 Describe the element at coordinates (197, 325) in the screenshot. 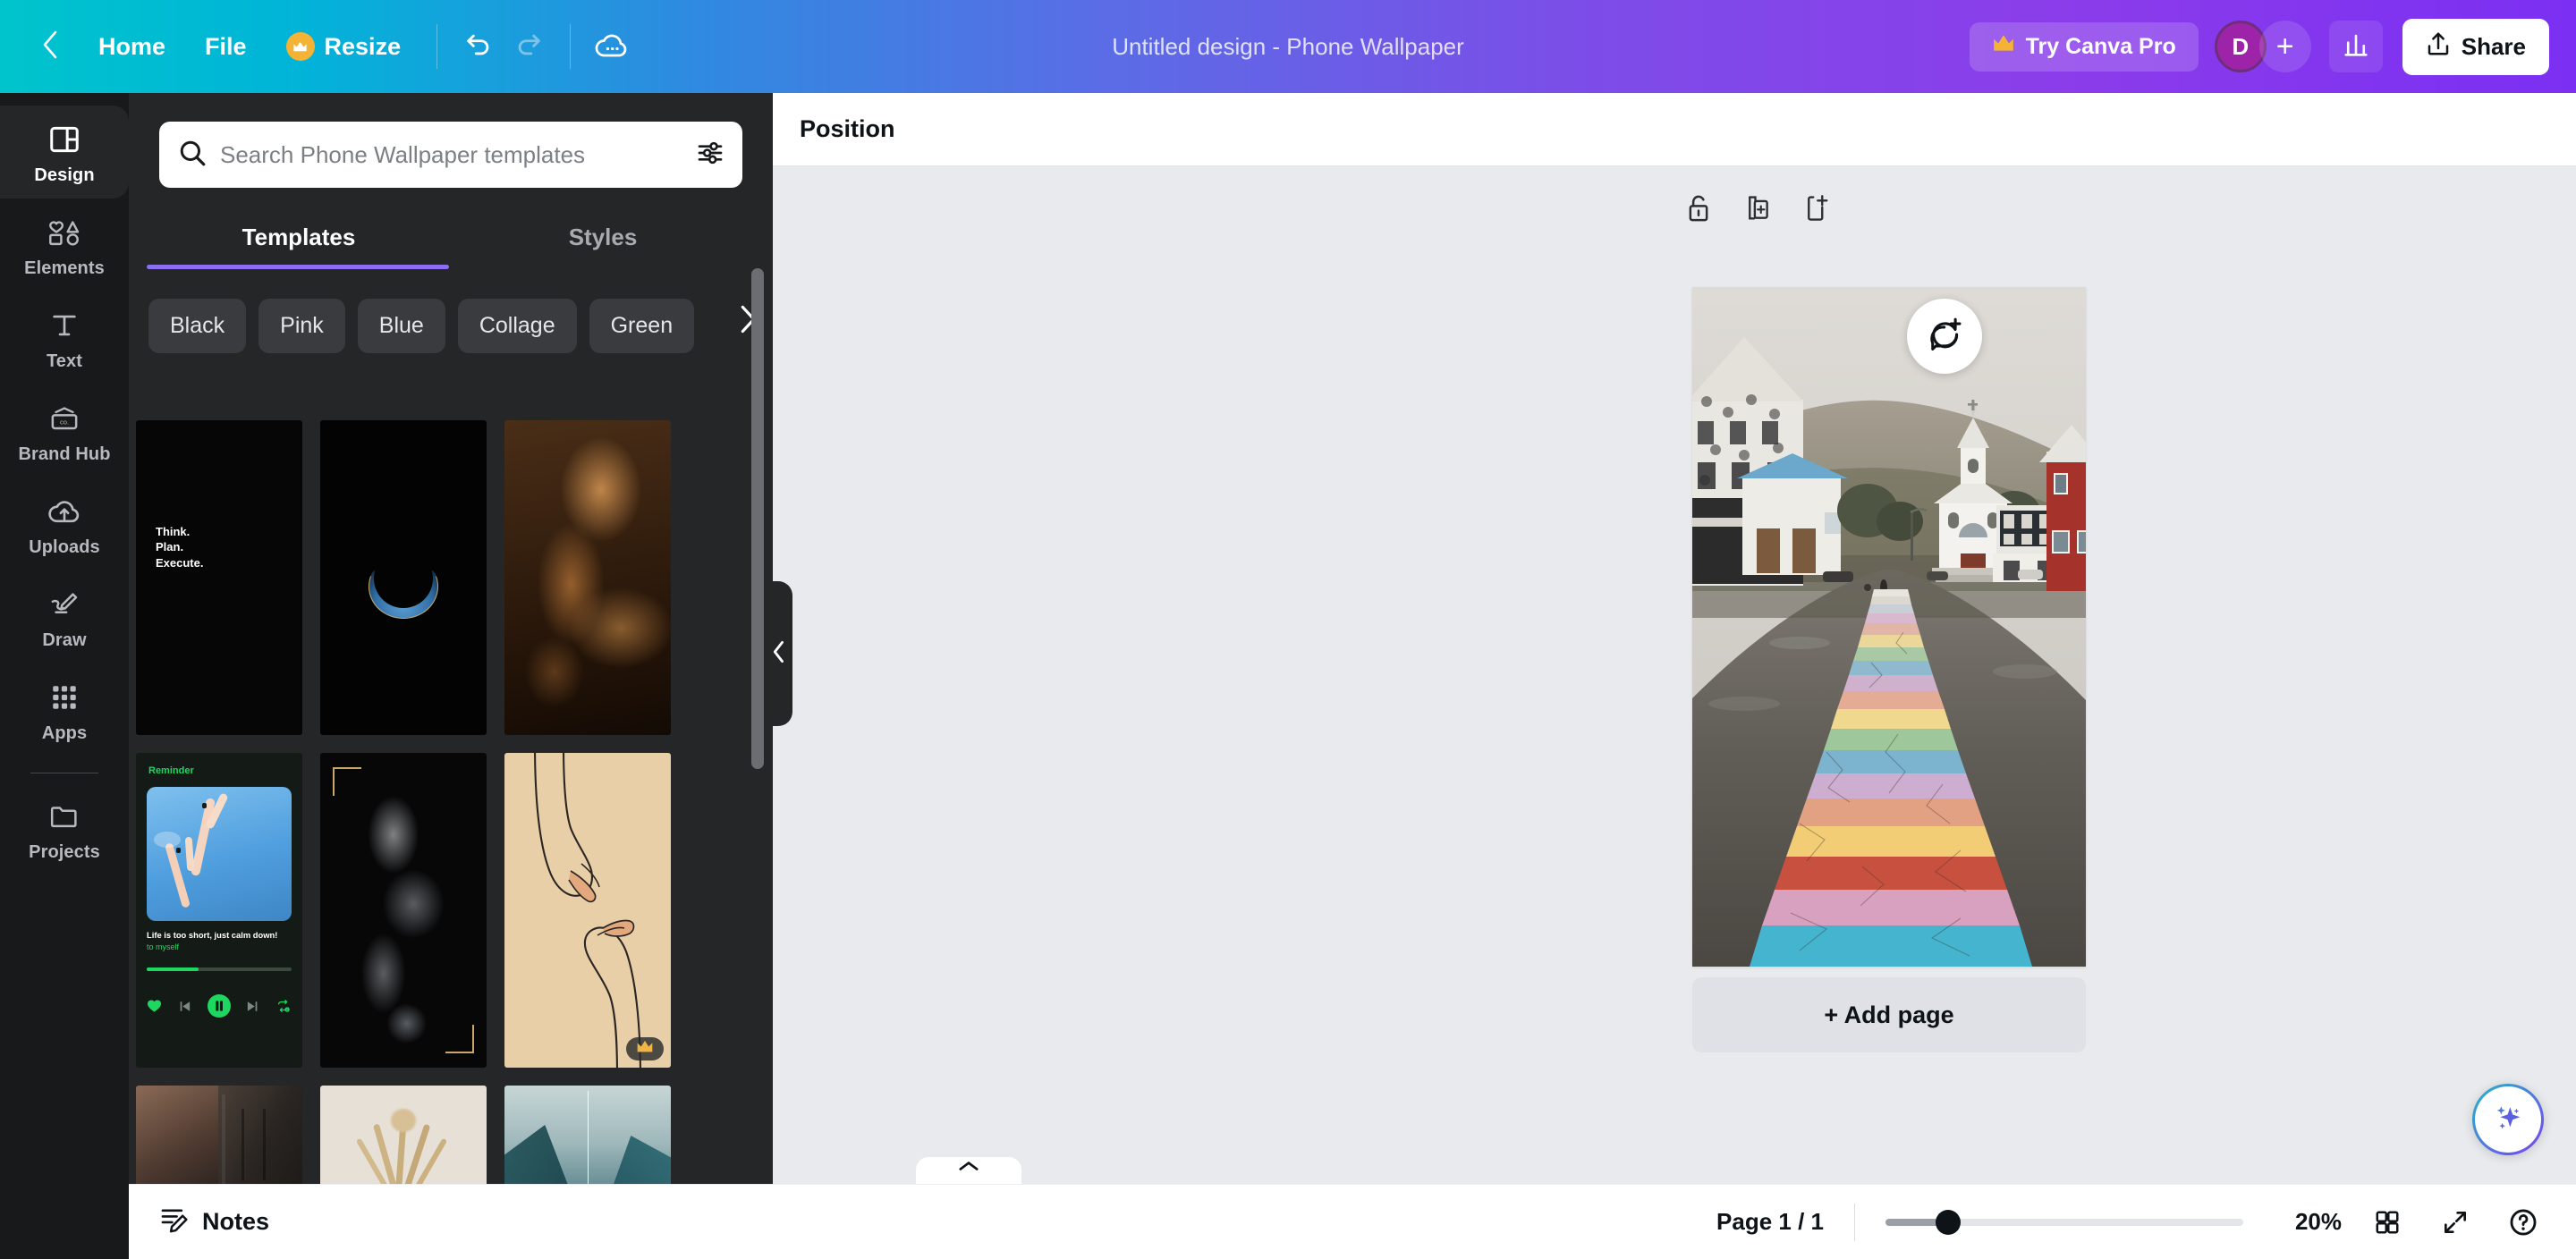

I see `chip-black: Black` at that location.